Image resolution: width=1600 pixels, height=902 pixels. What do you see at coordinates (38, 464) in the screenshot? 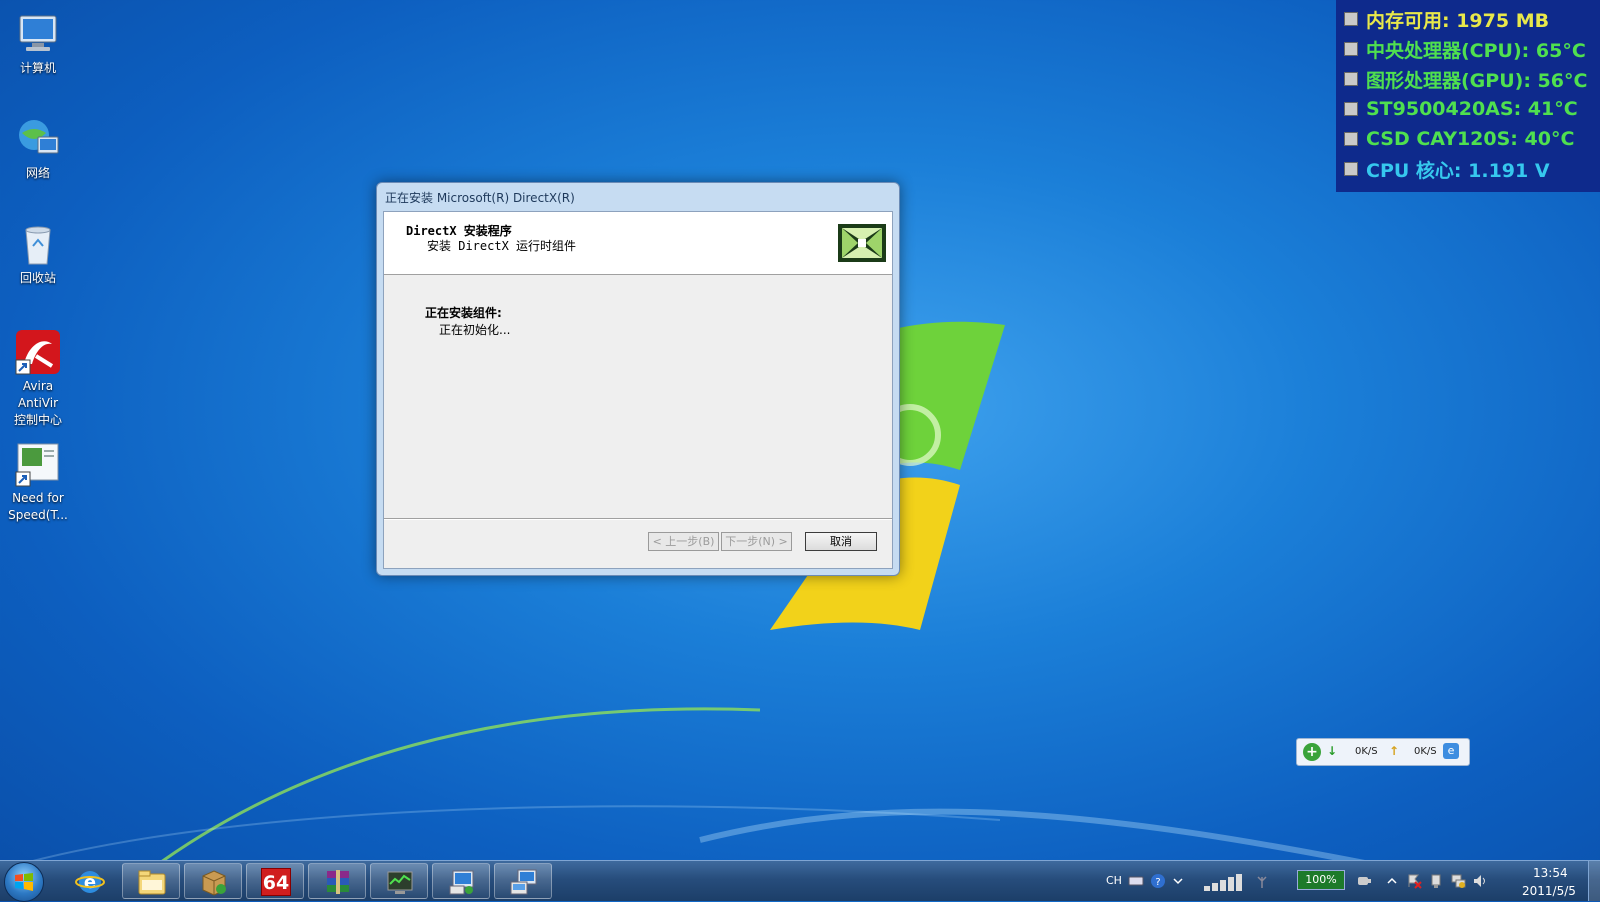
I see `shortcut-icon` at bounding box center [38, 464].